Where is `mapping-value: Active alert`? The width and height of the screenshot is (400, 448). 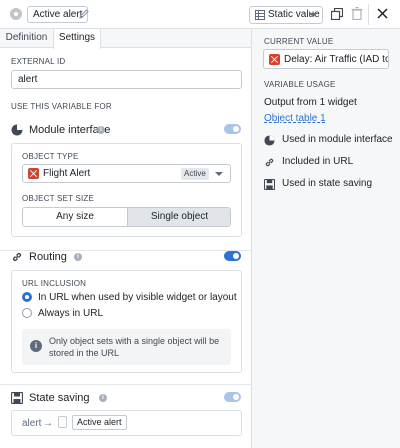
mapping-value: Active alert is located at coordinates (99, 422).